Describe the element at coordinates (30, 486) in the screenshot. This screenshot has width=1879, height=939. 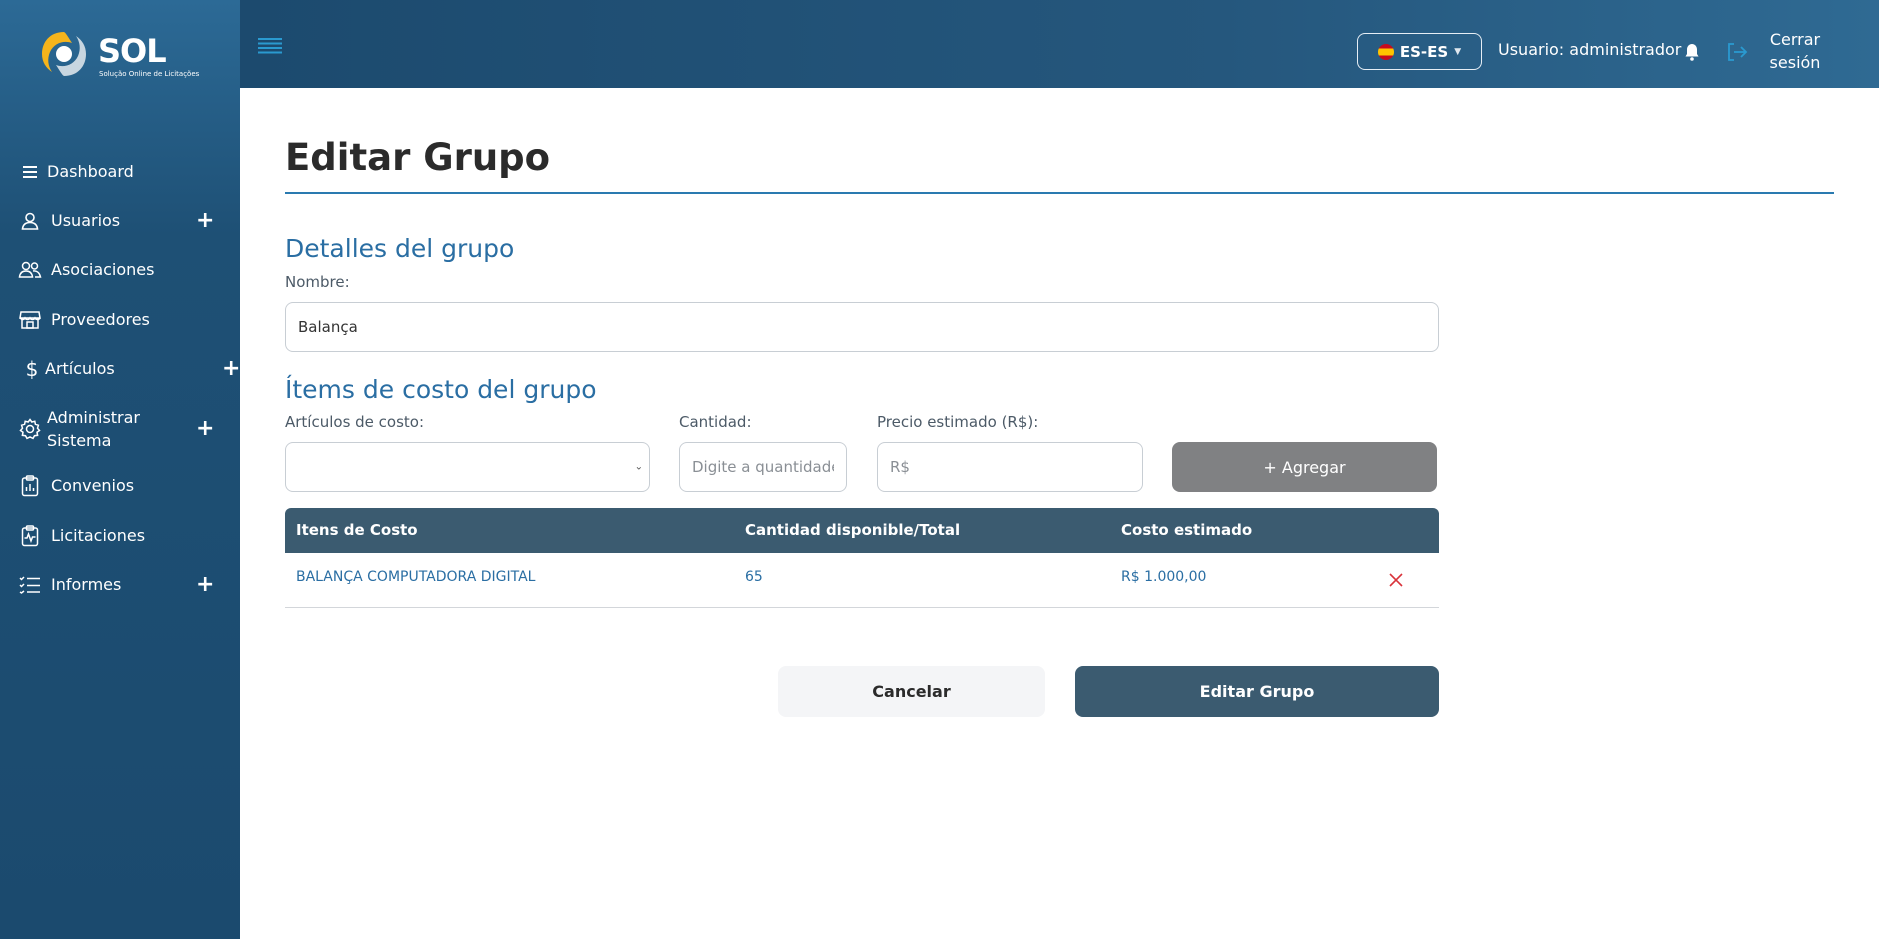
I see `clipboard-chart-icon` at that location.